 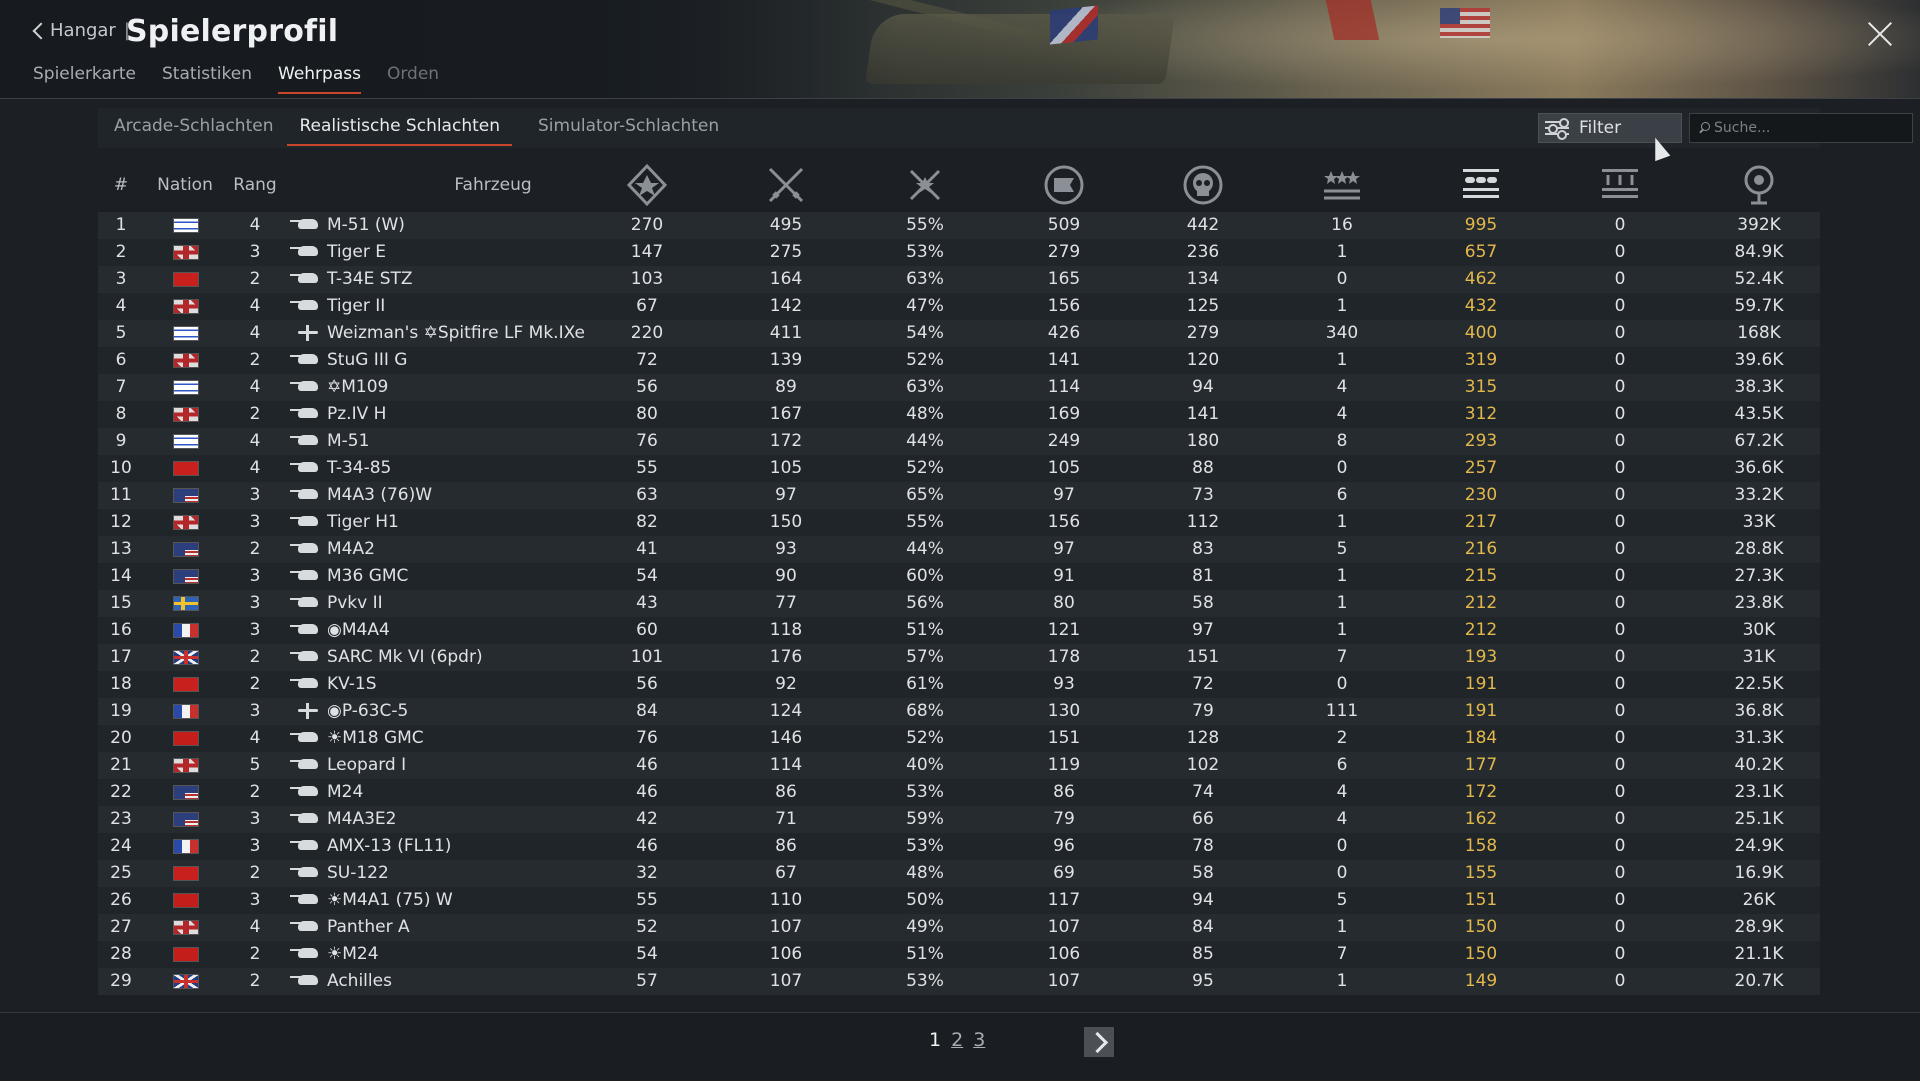 I want to click on pagination: 123, so click(x=957, y=1040).